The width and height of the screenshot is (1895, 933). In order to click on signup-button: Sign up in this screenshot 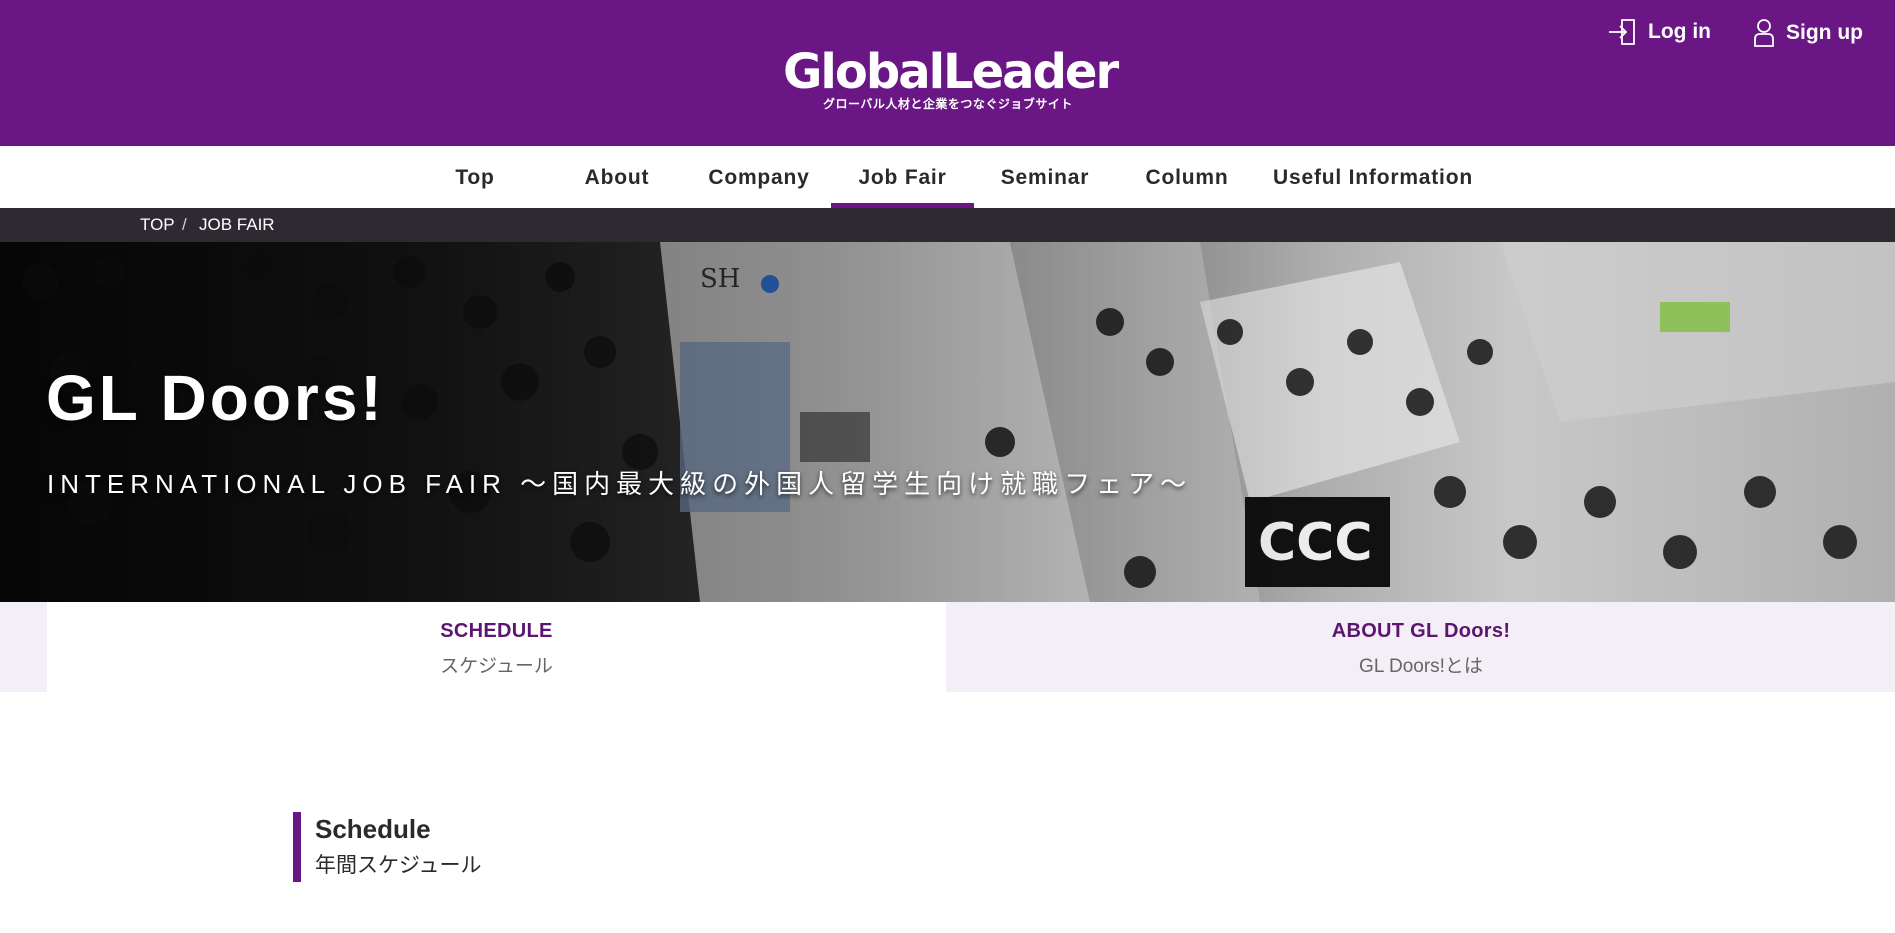, I will do `click(1807, 33)`.